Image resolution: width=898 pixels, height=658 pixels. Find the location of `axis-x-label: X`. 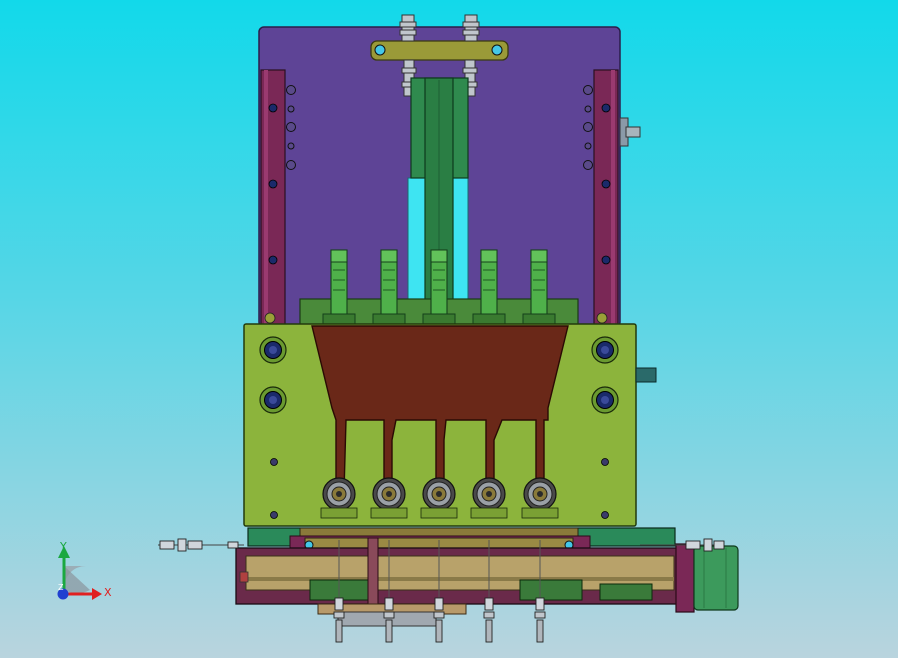

axis-x-label: X is located at coordinates (108, 592).